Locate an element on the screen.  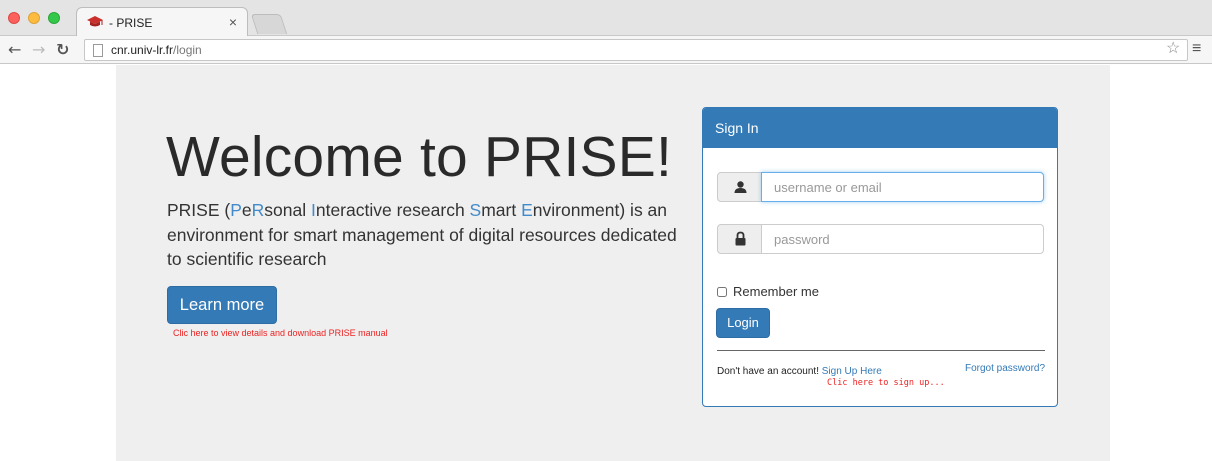
remember-me: Remember me is located at coordinates (768, 291).